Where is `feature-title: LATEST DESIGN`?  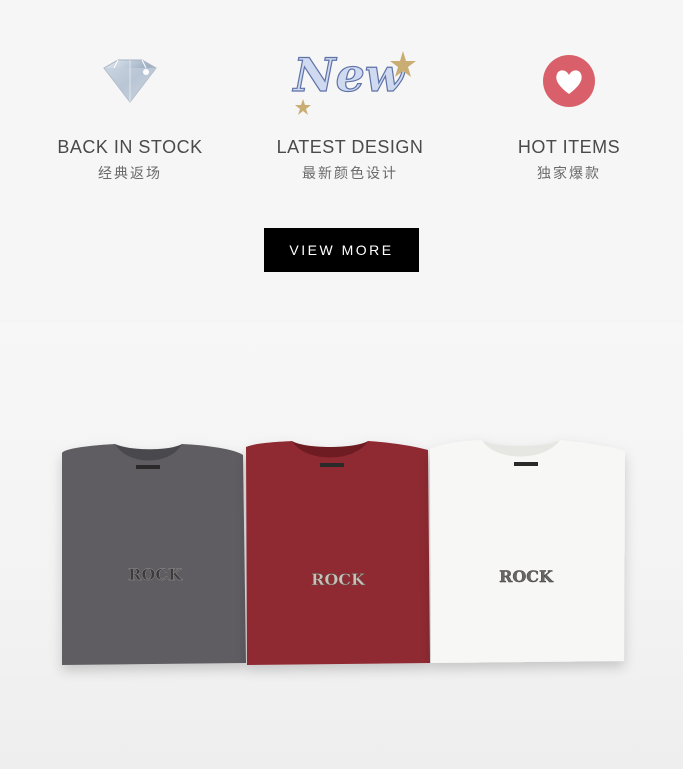 feature-title: LATEST DESIGN is located at coordinates (350, 147).